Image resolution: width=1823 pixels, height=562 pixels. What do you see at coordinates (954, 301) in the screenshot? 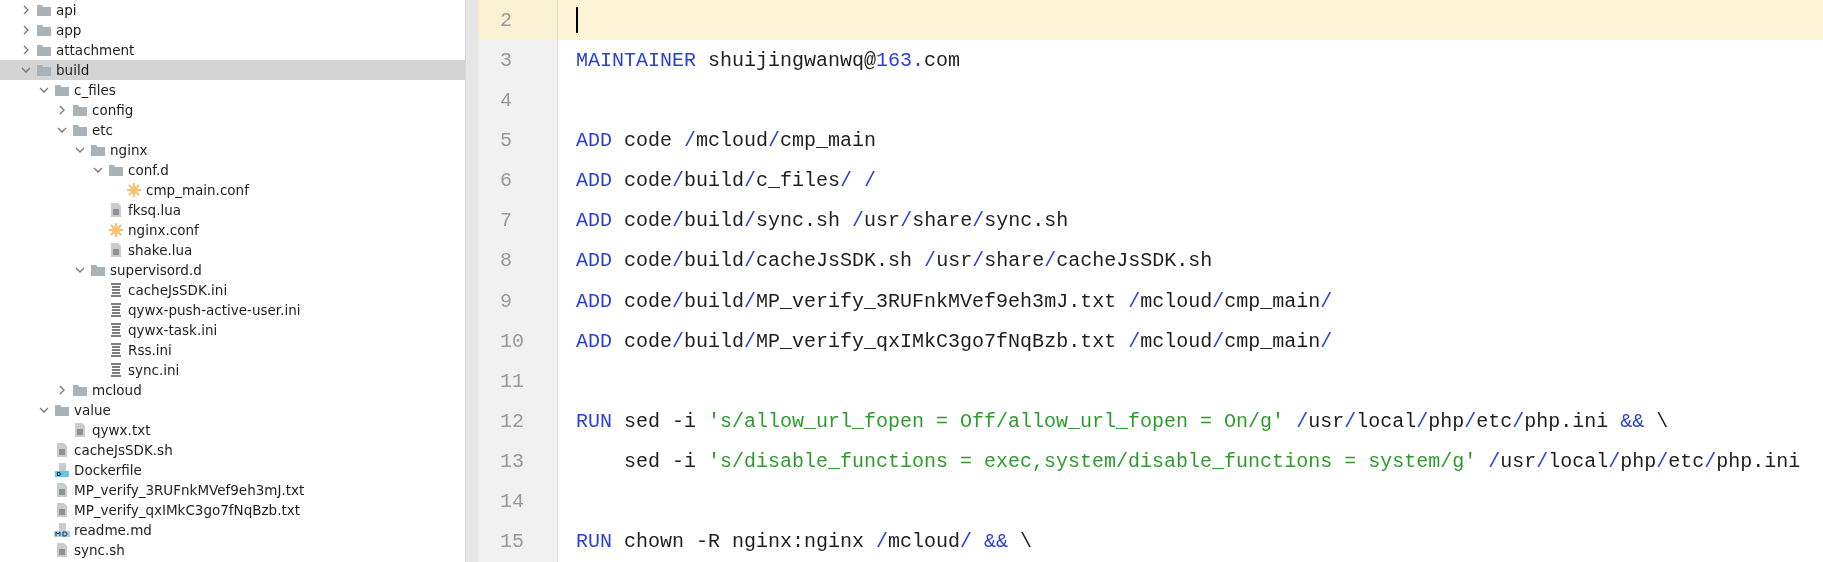
I see `code-line: ADD code/build/MP_verify_3RUFnkMVef9eh3mJ.txt /mcloud/cmp_main/` at bounding box center [954, 301].